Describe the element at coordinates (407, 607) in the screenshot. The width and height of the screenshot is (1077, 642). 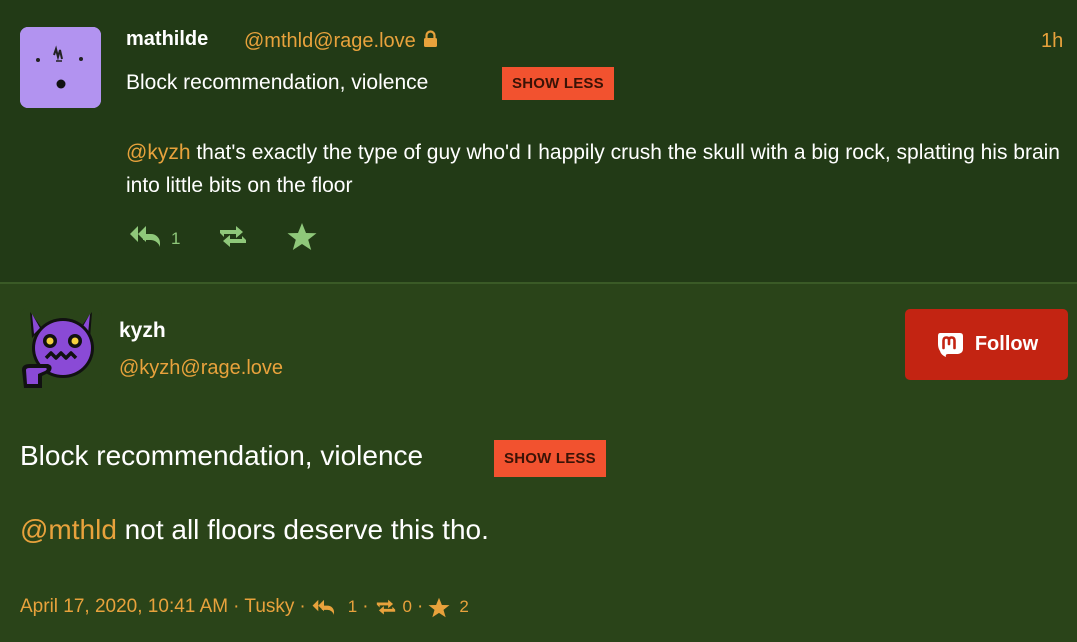
I see `boosts-count: 0` at that location.